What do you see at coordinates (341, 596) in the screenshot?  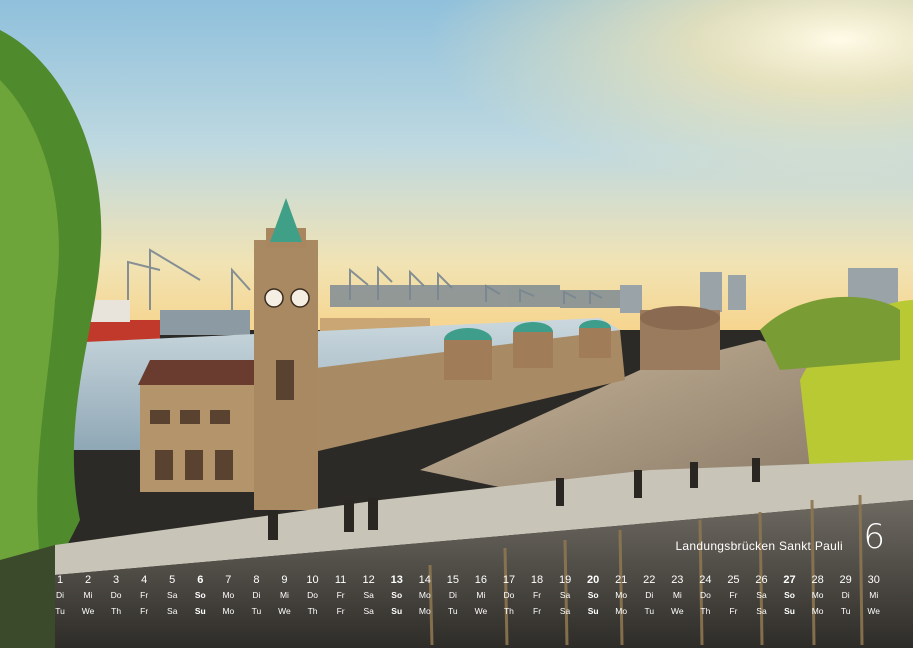 I see `calendar-day: 11 Fr Fr` at bounding box center [341, 596].